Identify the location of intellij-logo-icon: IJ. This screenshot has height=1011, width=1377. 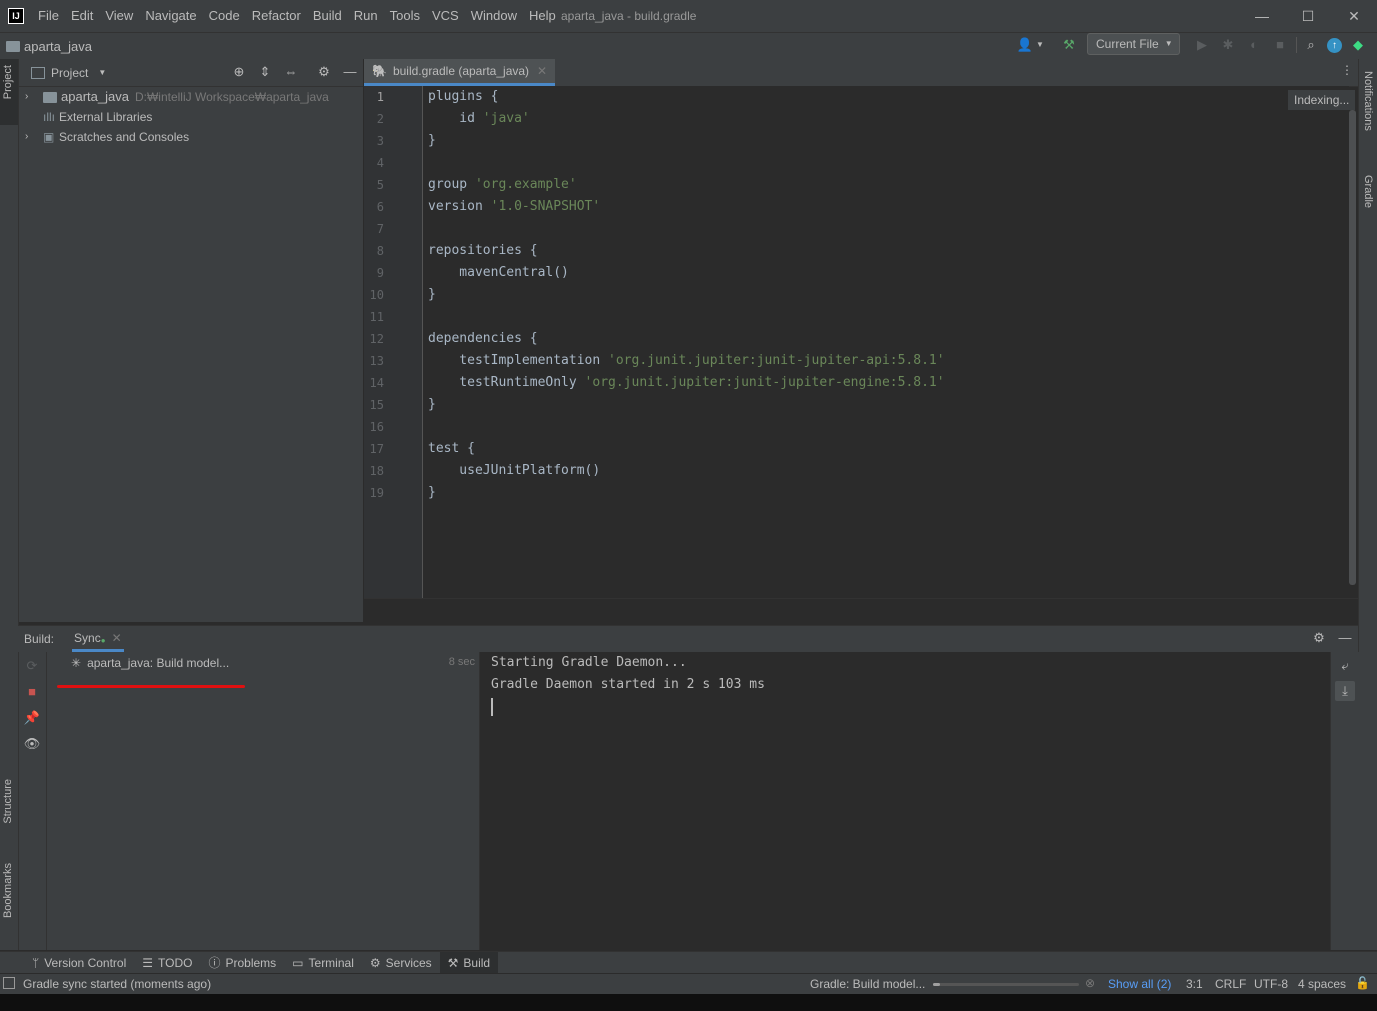
(16, 16).